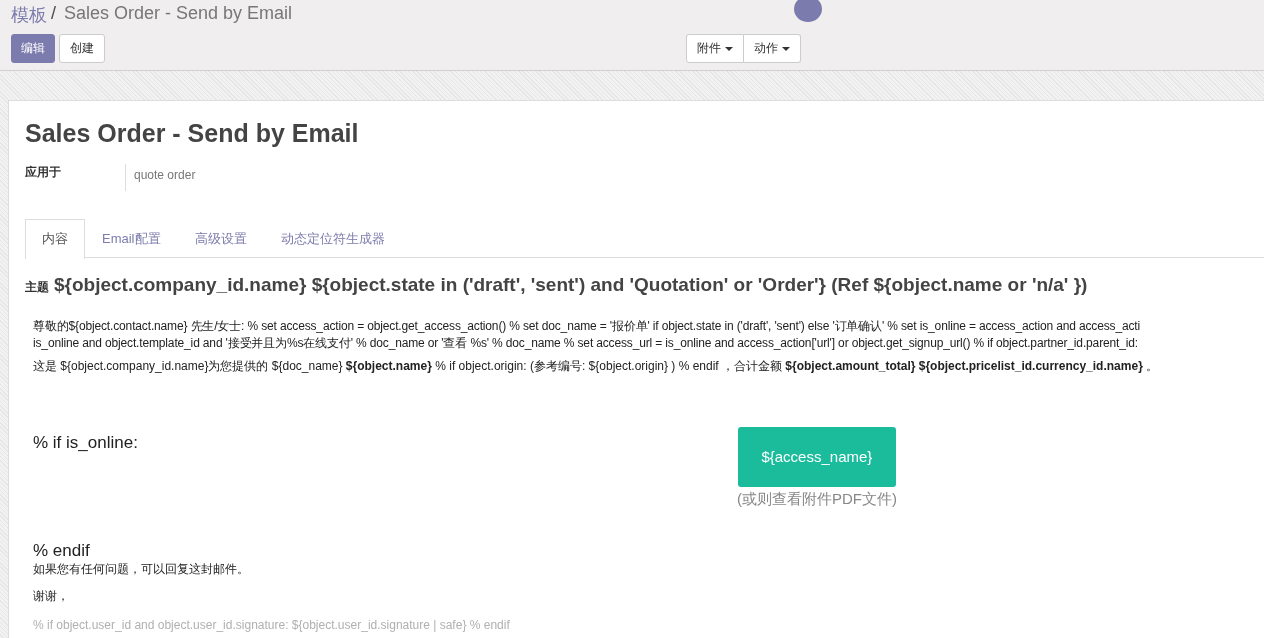 The height and width of the screenshot is (638, 1264). Describe the element at coordinates (816, 499) in the screenshot. I see `attachment-note: (或则查看附件PDF文件)` at that location.